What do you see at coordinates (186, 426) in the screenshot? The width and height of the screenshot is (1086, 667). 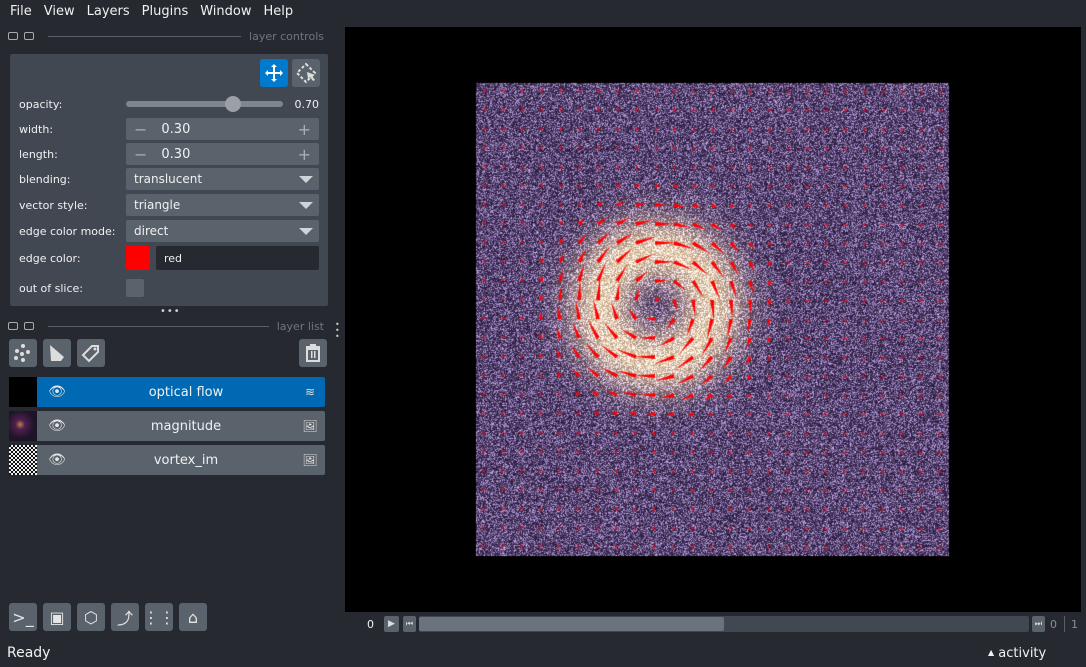 I see `layer-name: magnitude` at bounding box center [186, 426].